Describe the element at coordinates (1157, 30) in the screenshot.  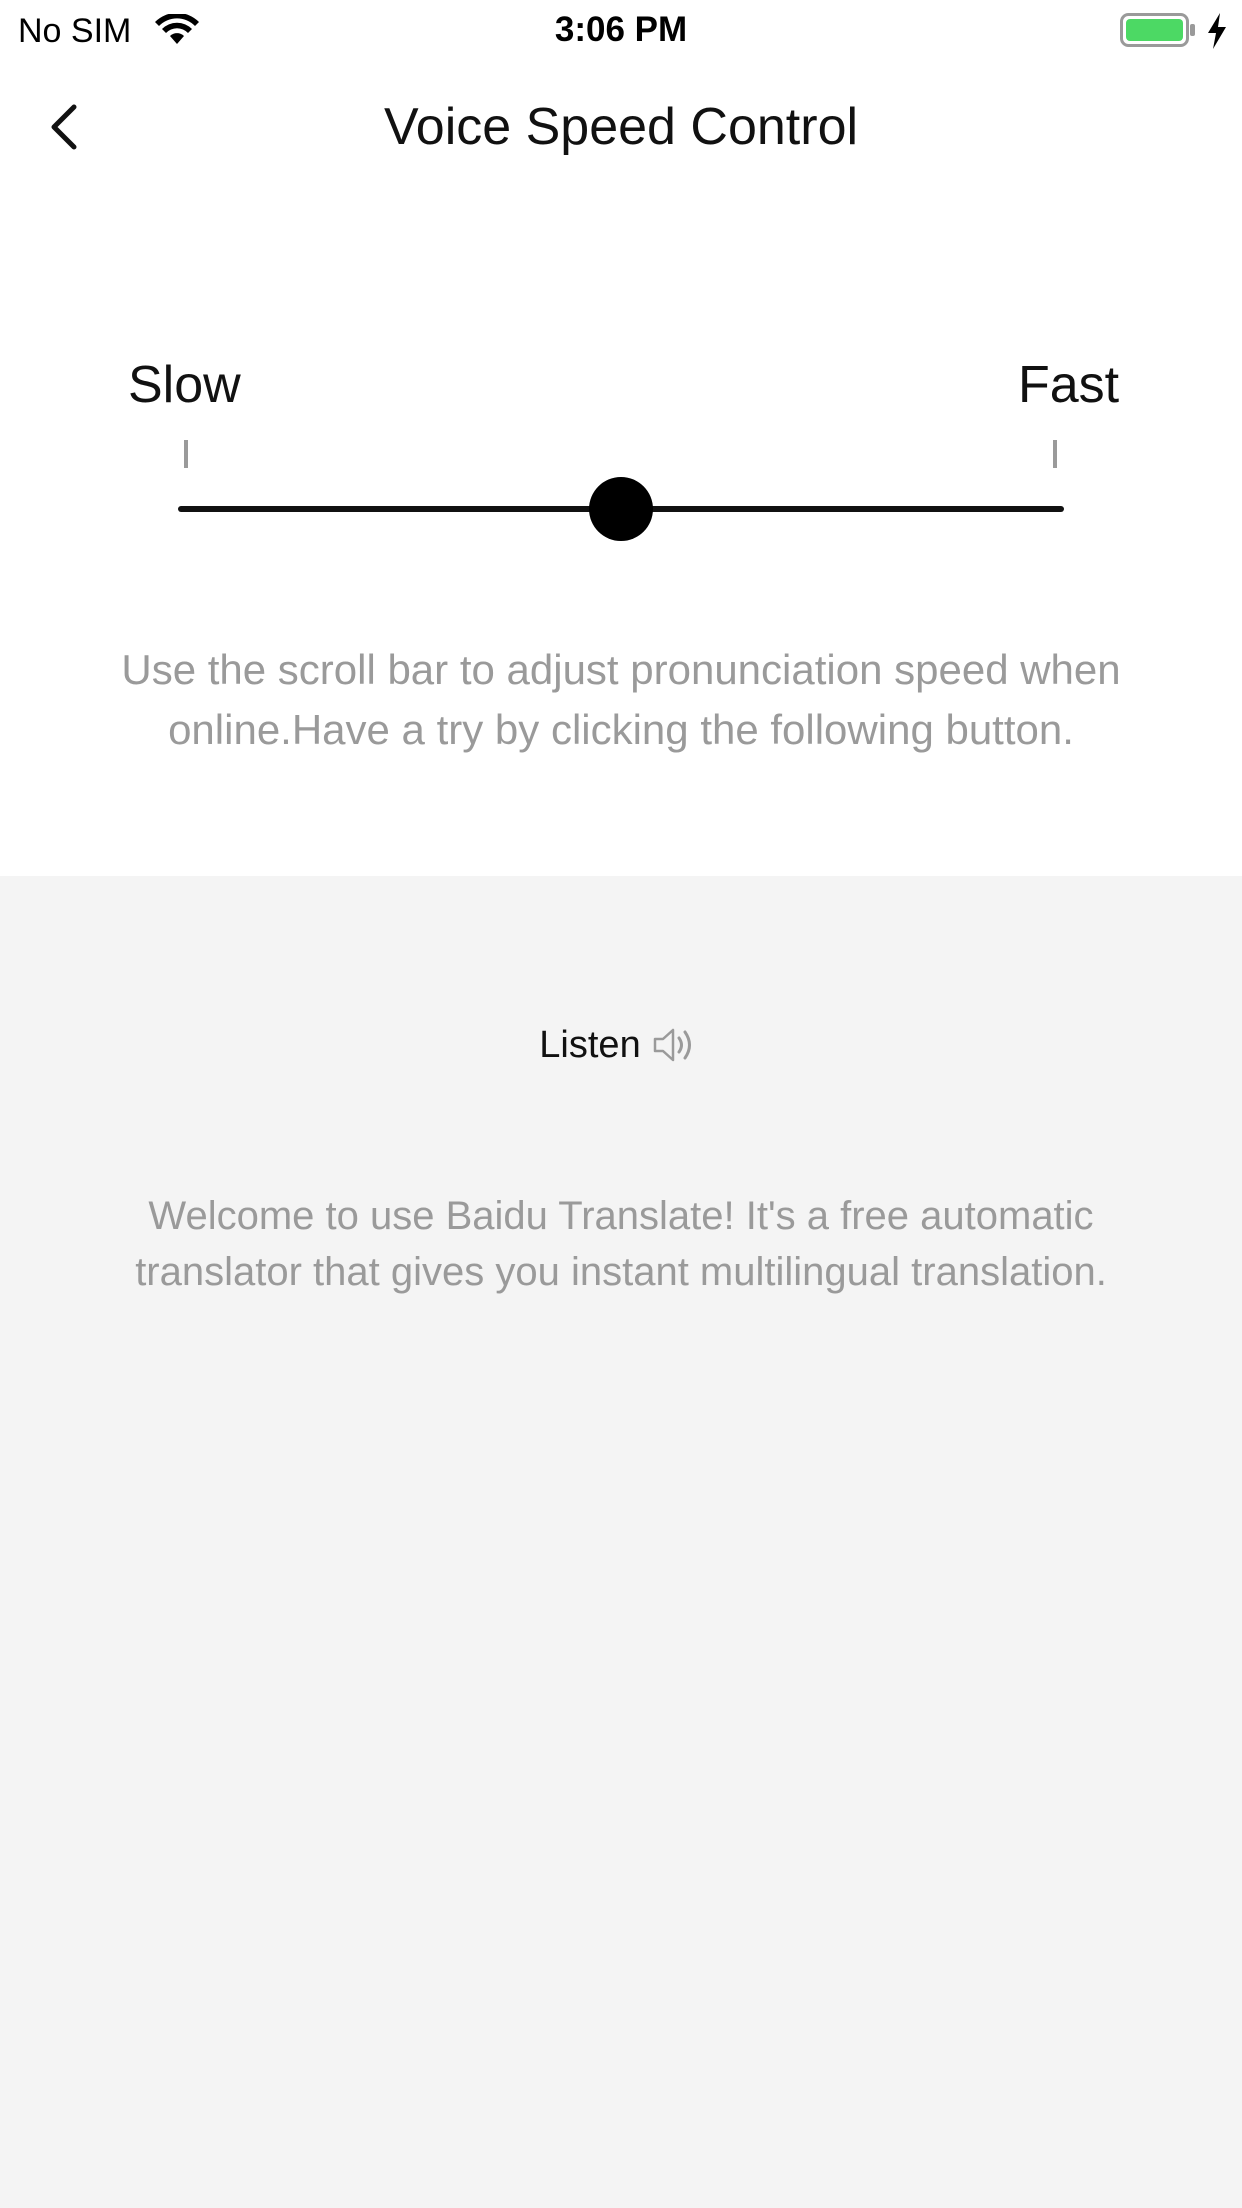
I see `battery-icon` at that location.